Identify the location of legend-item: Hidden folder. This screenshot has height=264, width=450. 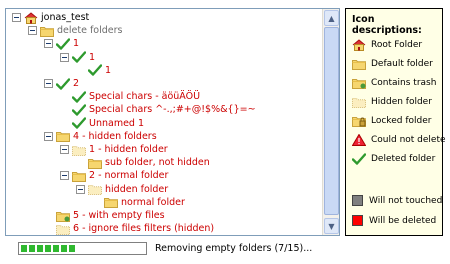
(392, 102).